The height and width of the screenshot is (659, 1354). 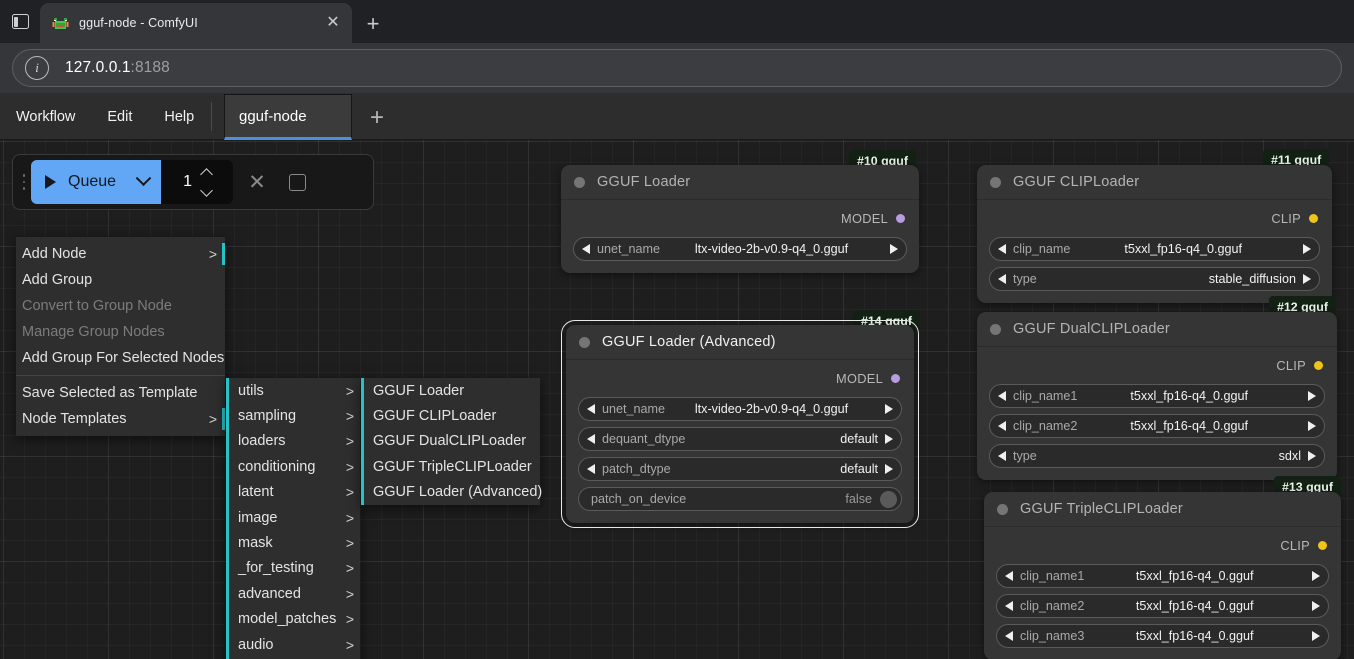 I want to click on sidebar-panel-icon, so click(x=20, y=21).